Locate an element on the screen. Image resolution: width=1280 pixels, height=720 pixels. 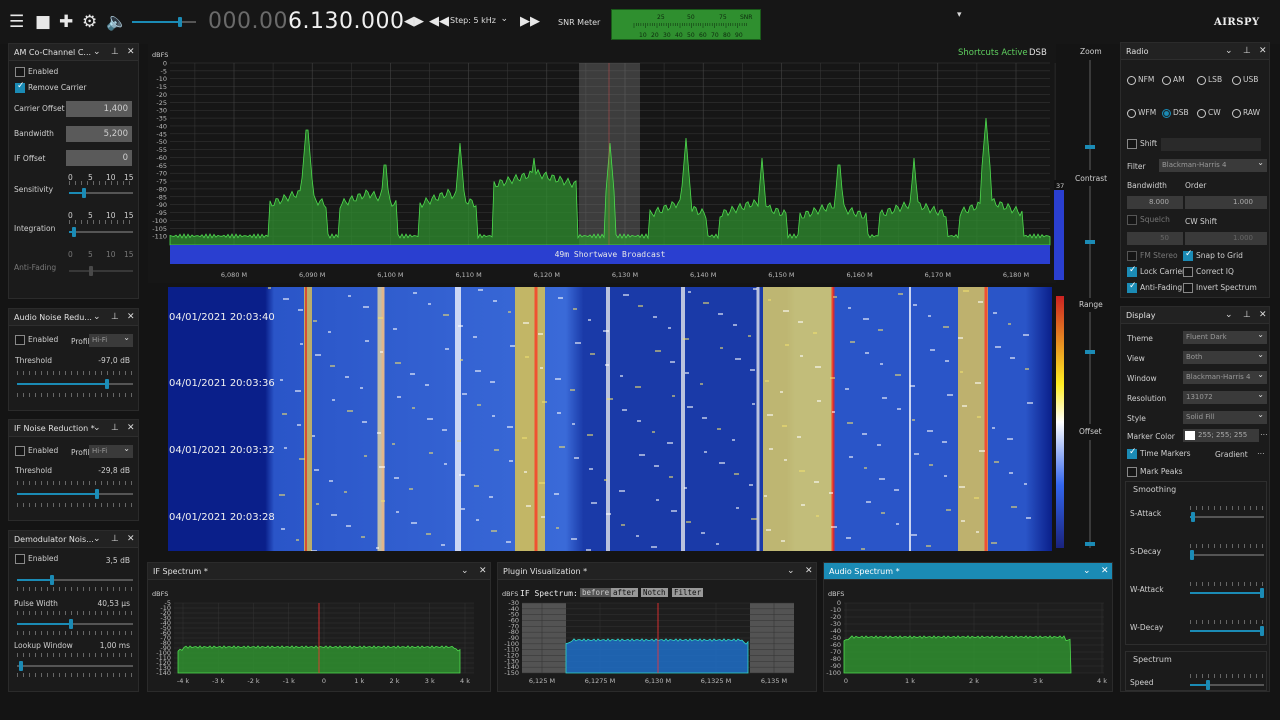
mark-peaks-checkbox is located at coordinates (1132, 472).